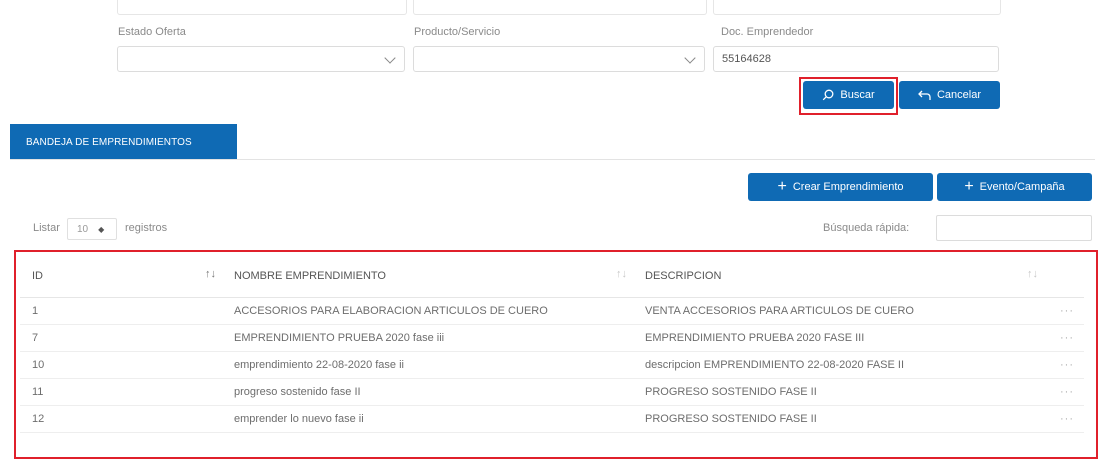 The image size is (1103, 468). What do you see at coordinates (924, 95) in the screenshot?
I see `undo-arrow-icon` at bounding box center [924, 95].